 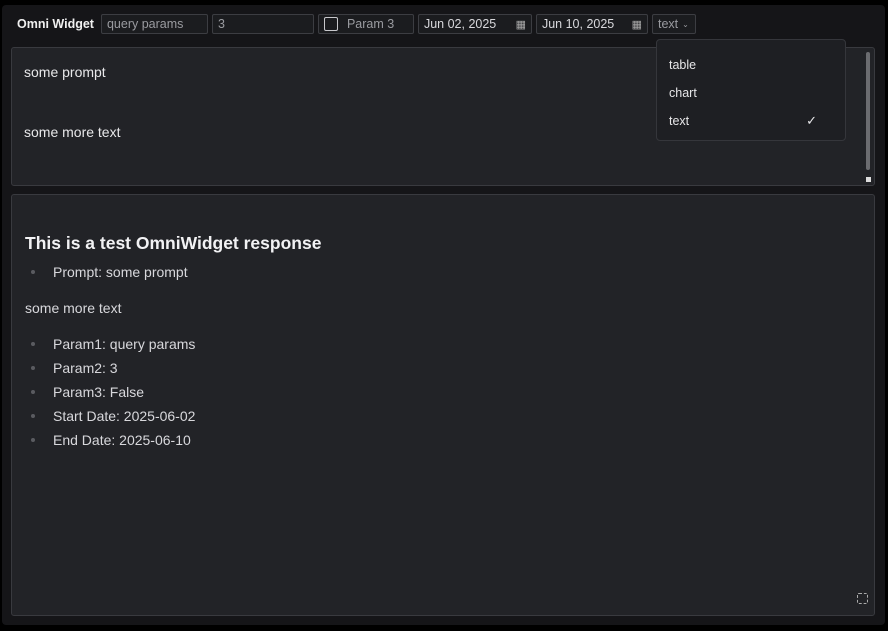 What do you see at coordinates (868, 111) in the screenshot?
I see `scrollbar` at bounding box center [868, 111].